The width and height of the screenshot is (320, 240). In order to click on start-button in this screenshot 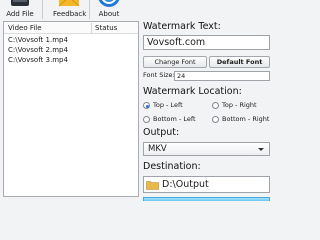, I will do `click(206, 199)`.